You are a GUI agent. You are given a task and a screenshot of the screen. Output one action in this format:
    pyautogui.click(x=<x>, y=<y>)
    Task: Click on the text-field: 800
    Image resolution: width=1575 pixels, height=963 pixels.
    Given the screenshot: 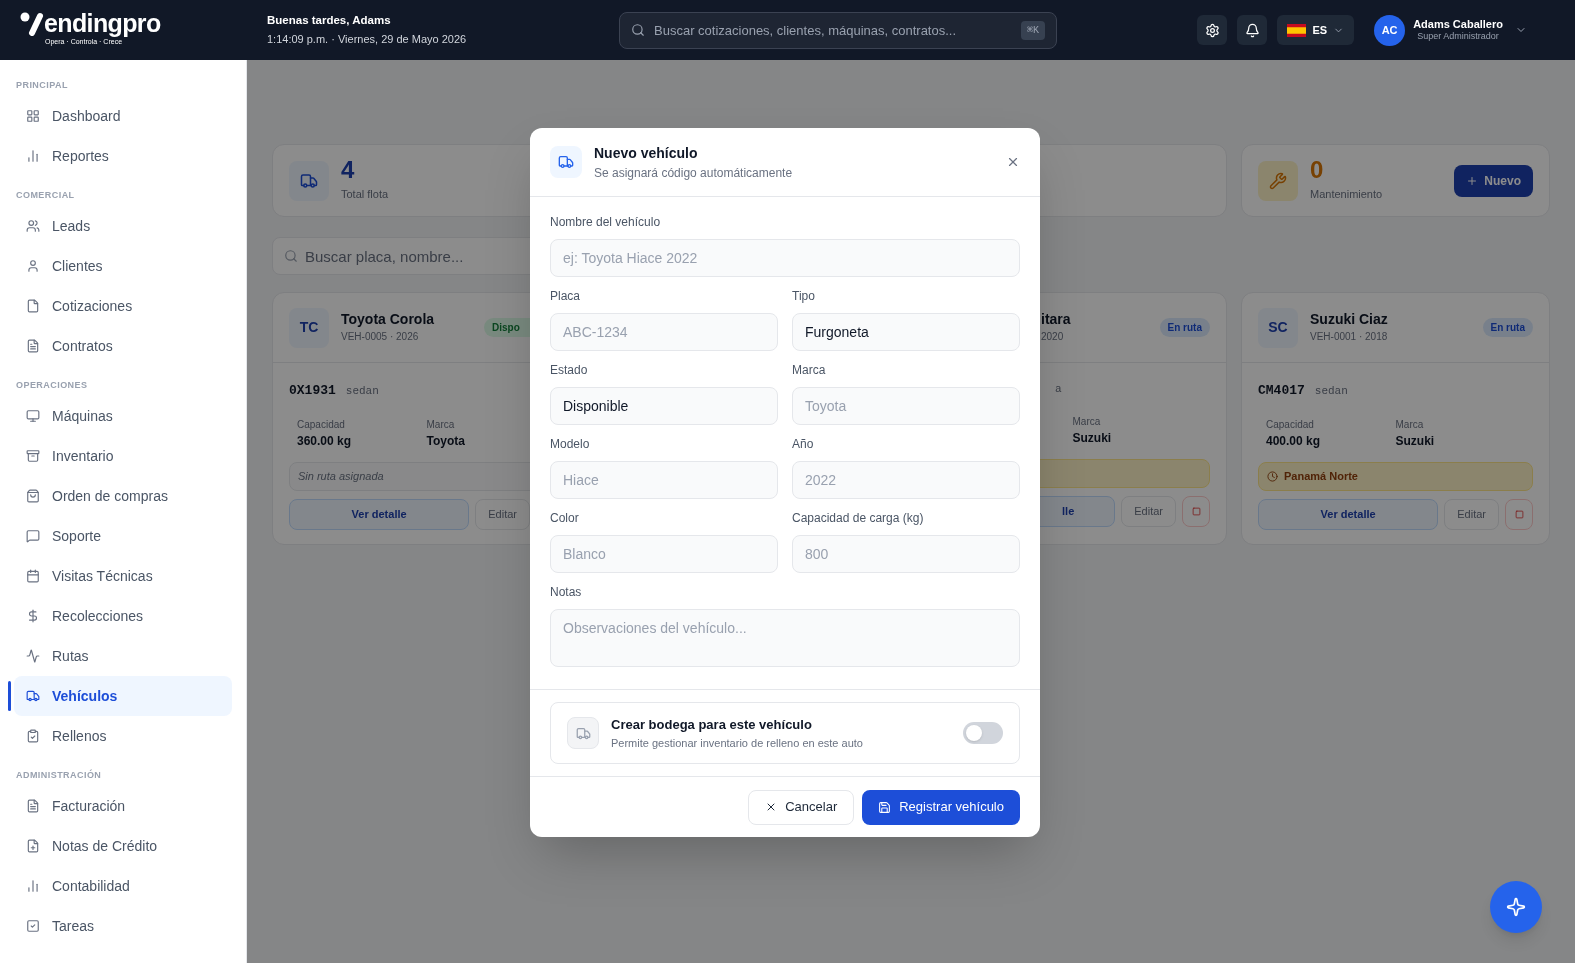 What is the action you would take?
    pyautogui.click(x=906, y=554)
    